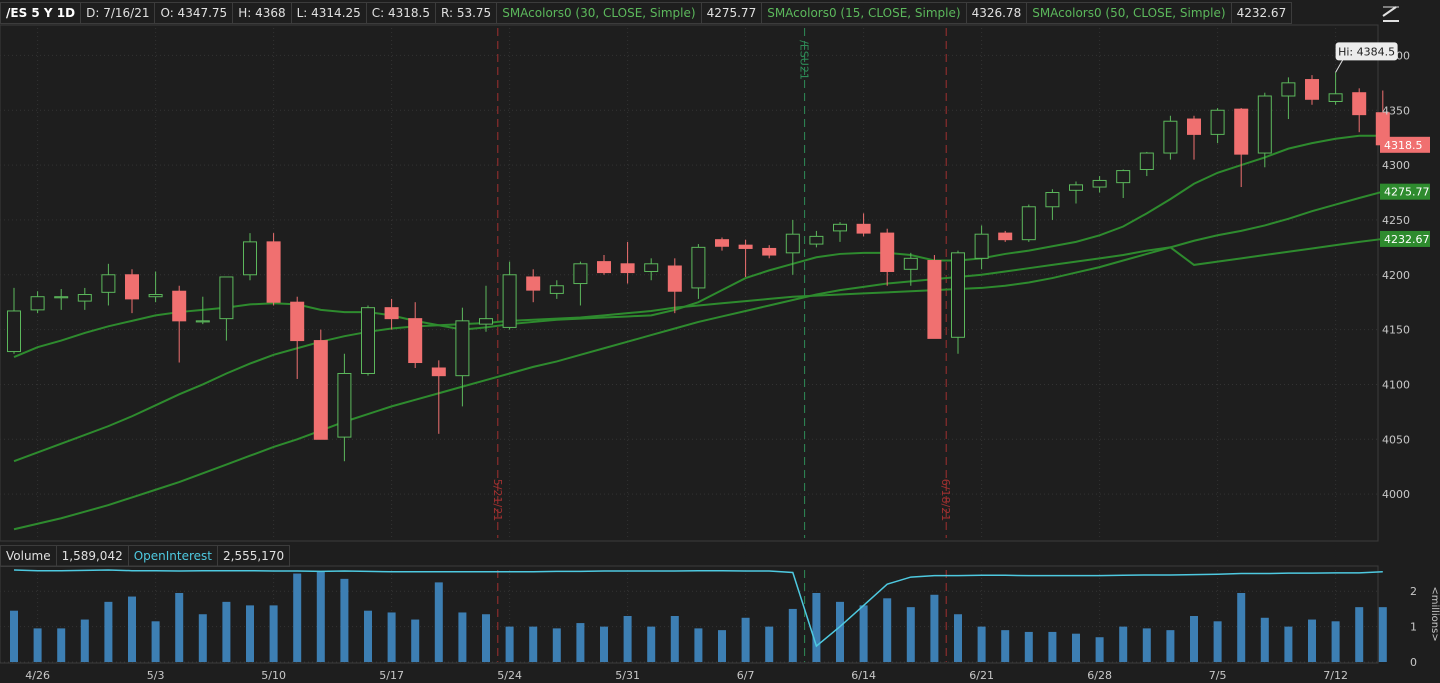 Image resolution: width=1440 pixels, height=683 pixels. Describe the element at coordinates (1335, 675) in the screenshot. I see `date-tick-label: 7/12` at that location.